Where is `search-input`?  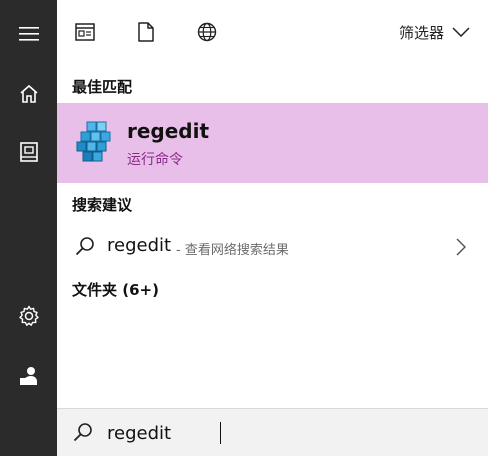 search-input is located at coordinates (287, 433).